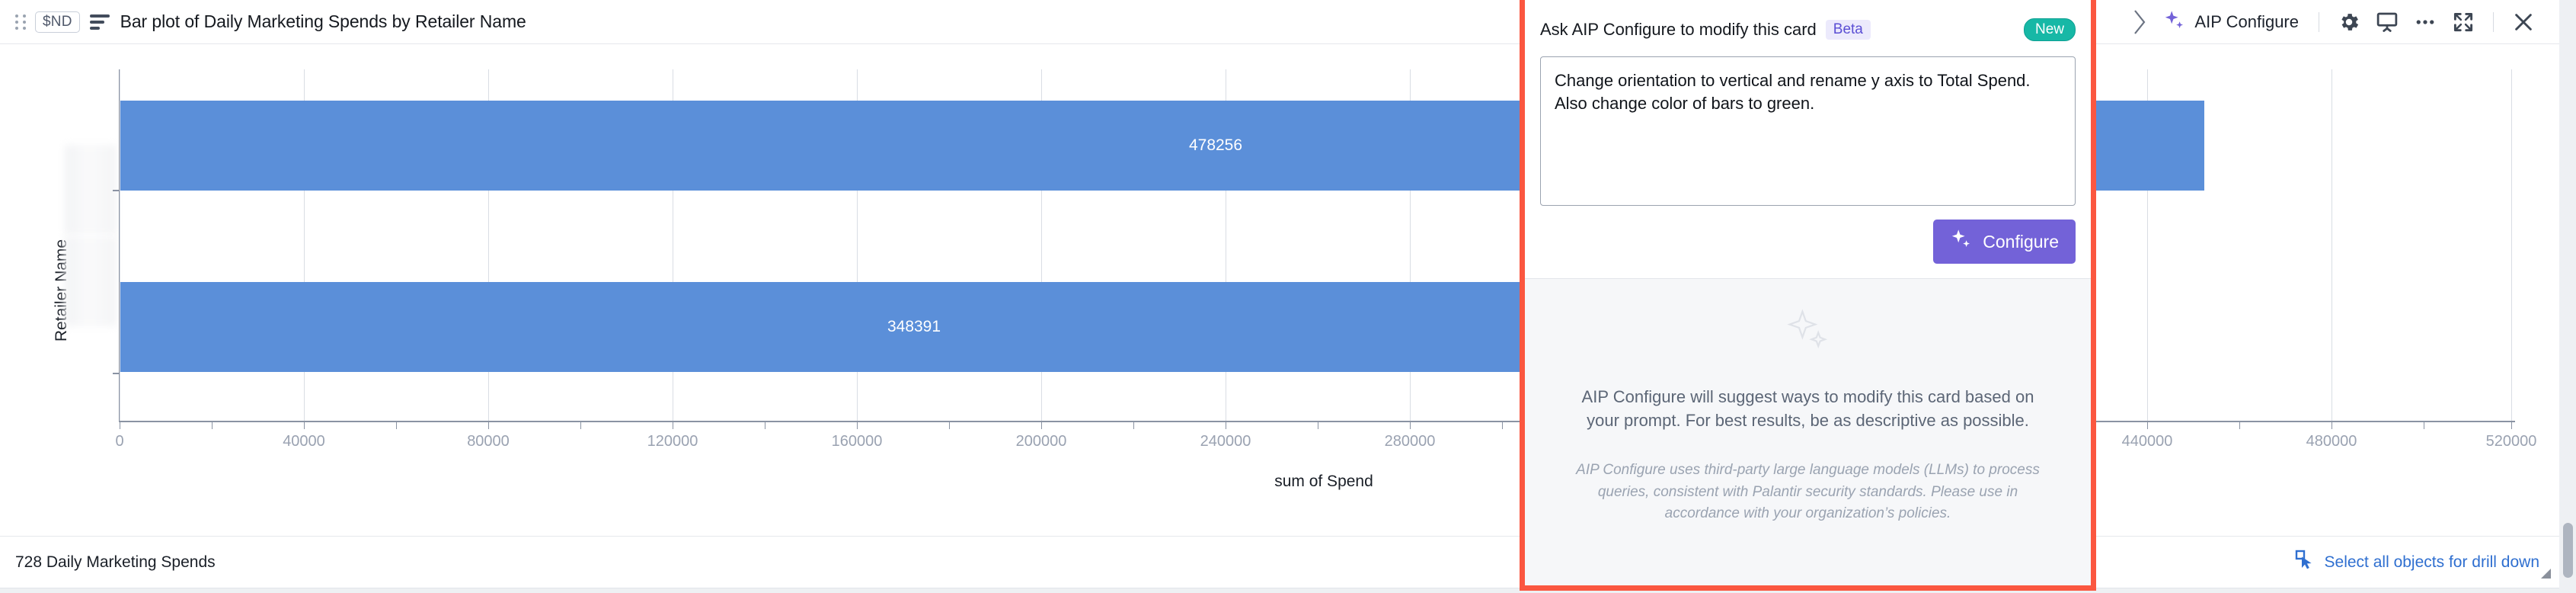 The width and height of the screenshot is (2576, 593). What do you see at coordinates (119, 442) in the screenshot?
I see `x-tick-label: 0` at bounding box center [119, 442].